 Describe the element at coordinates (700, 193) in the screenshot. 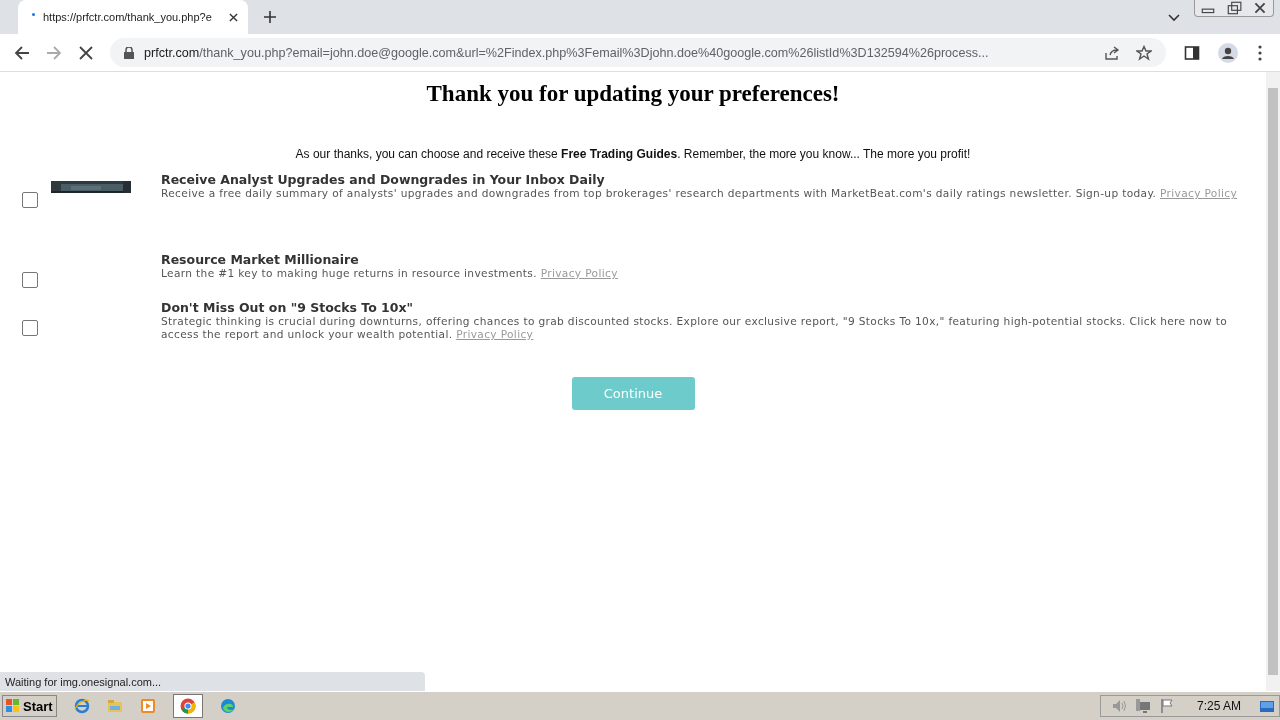

I see `offer-description: Receive a free daily summary of analysts' upgrades and downgrades from top brokerages' research departments with MarketBeat.com's daily ratings newsletter. Sign-up today. Privacy Policy` at that location.